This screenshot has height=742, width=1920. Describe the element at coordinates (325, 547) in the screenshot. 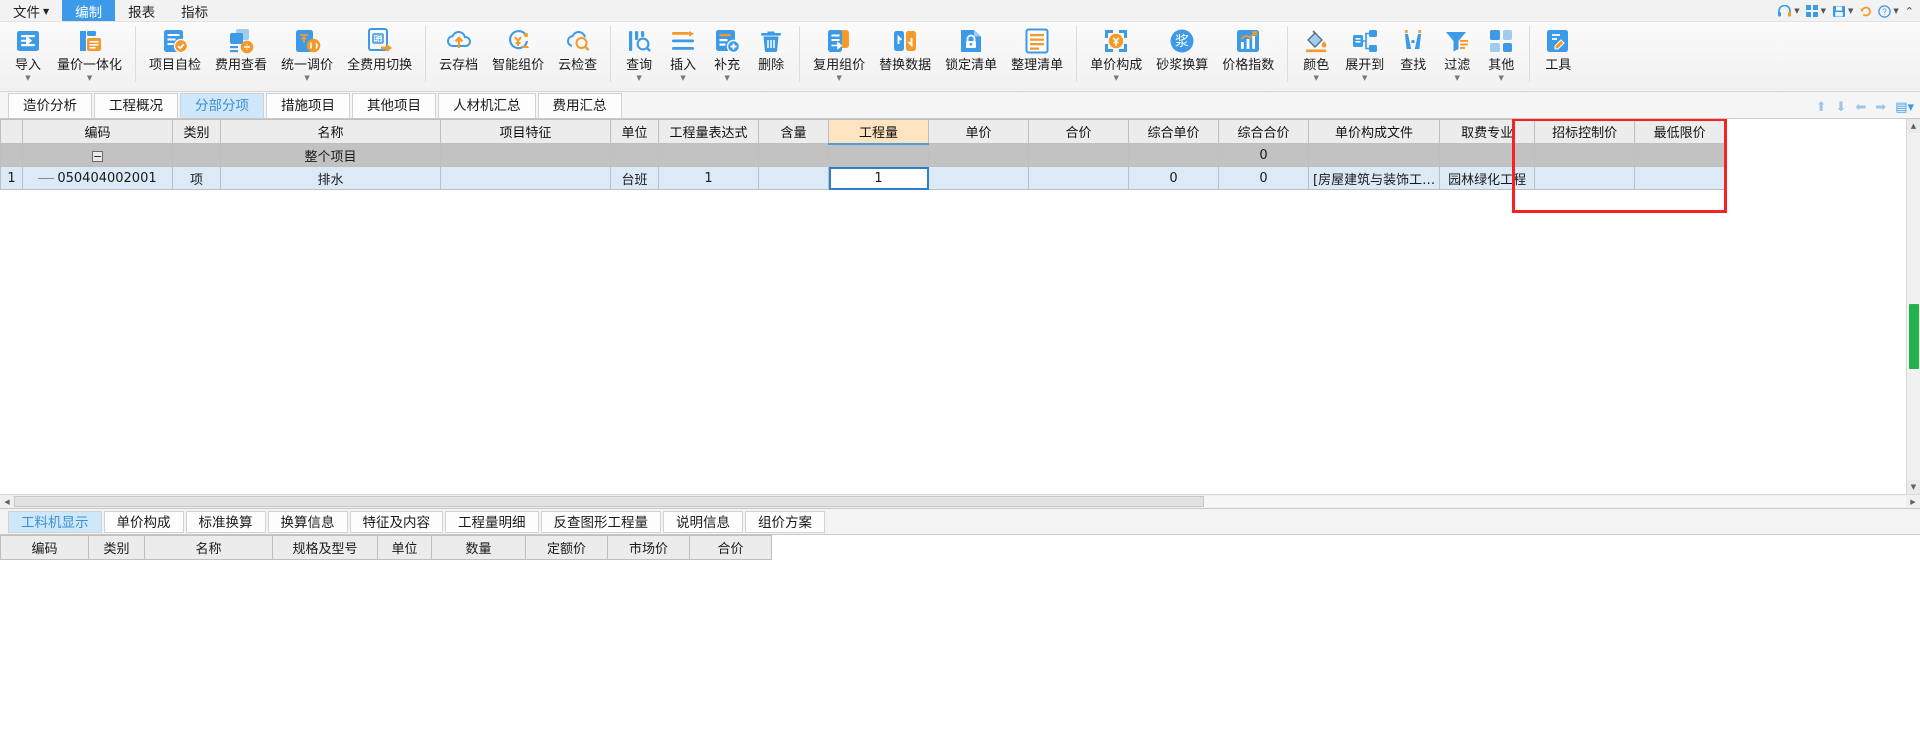

I see `subcol-header-spec: 规格及型号` at that location.